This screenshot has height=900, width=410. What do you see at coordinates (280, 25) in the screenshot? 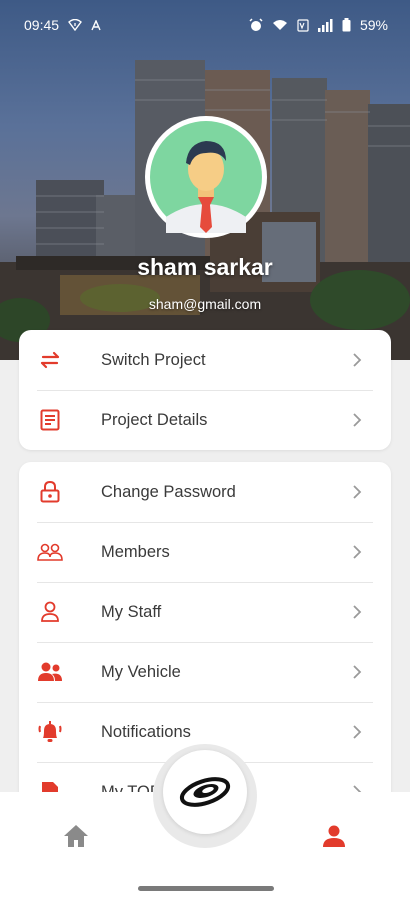
I see `wifi-icon` at bounding box center [280, 25].